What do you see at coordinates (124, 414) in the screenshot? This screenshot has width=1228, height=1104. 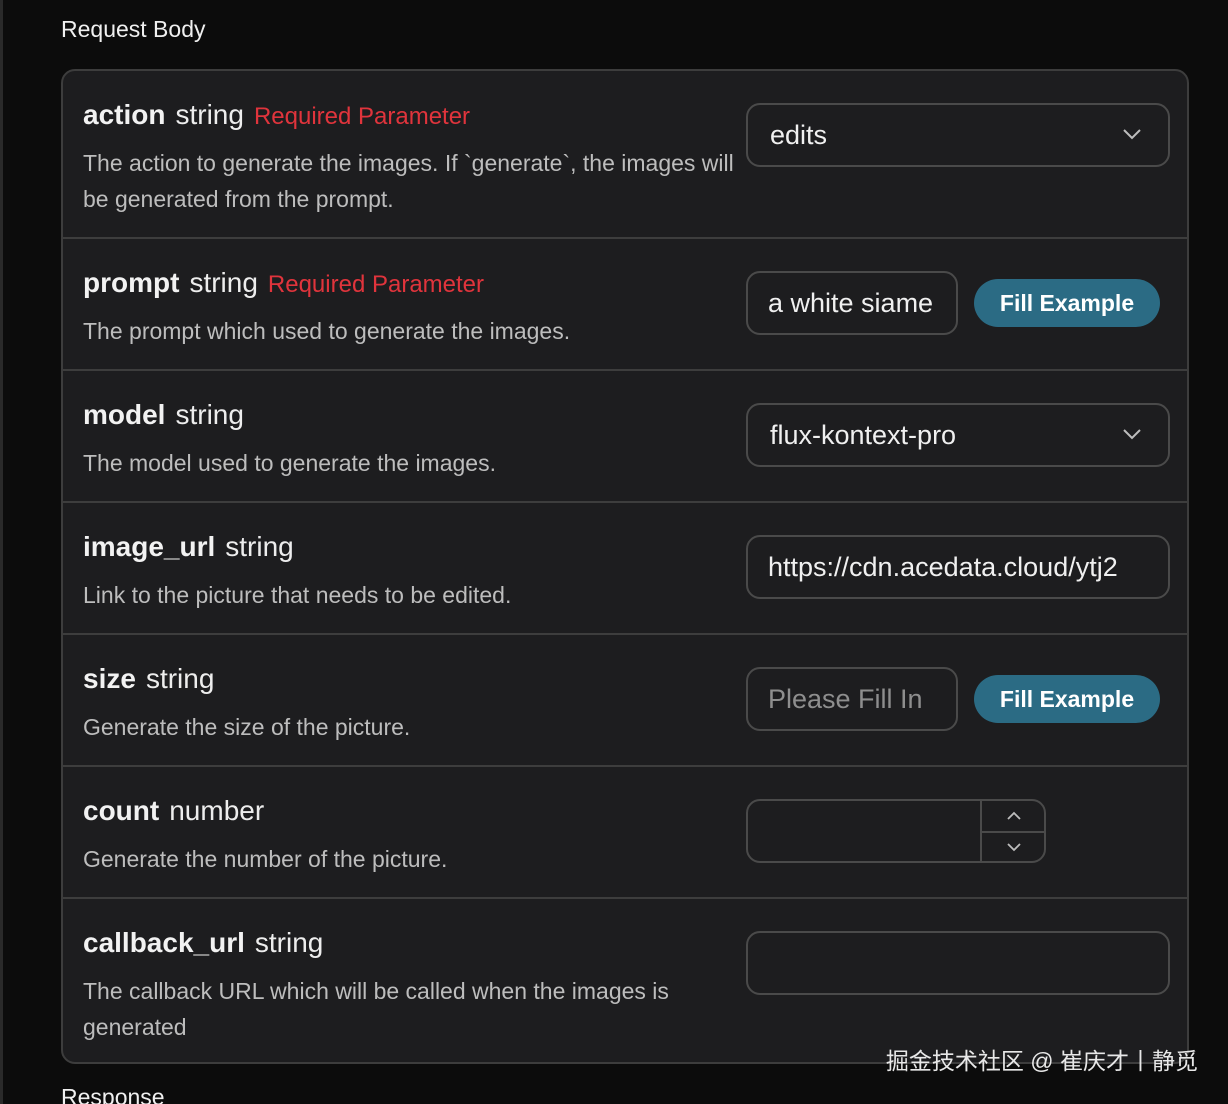 I see `param-name: model` at bounding box center [124, 414].